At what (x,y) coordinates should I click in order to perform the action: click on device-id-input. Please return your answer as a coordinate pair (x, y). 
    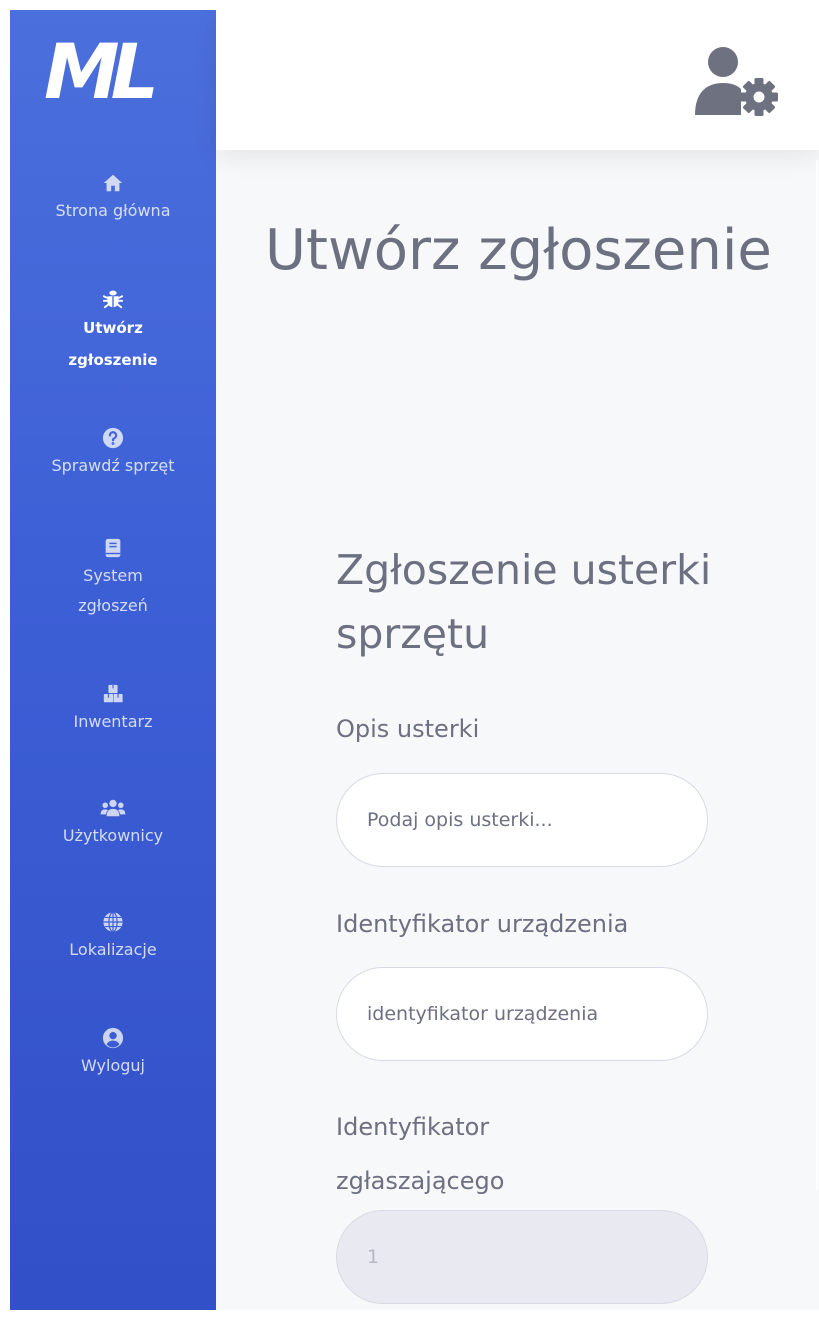
    Looking at the image, I should click on (522, 1014).